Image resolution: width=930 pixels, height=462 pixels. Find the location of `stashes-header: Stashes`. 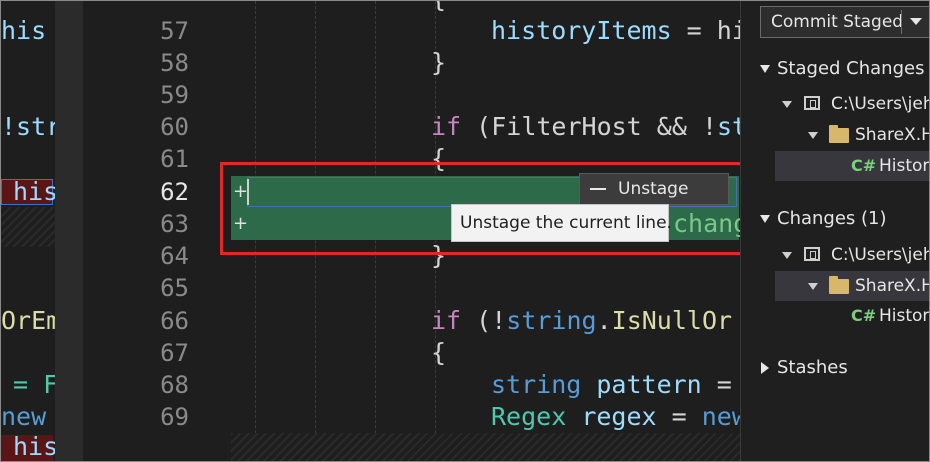

stashes-header: Stashes is located at coordinates (835, 368).